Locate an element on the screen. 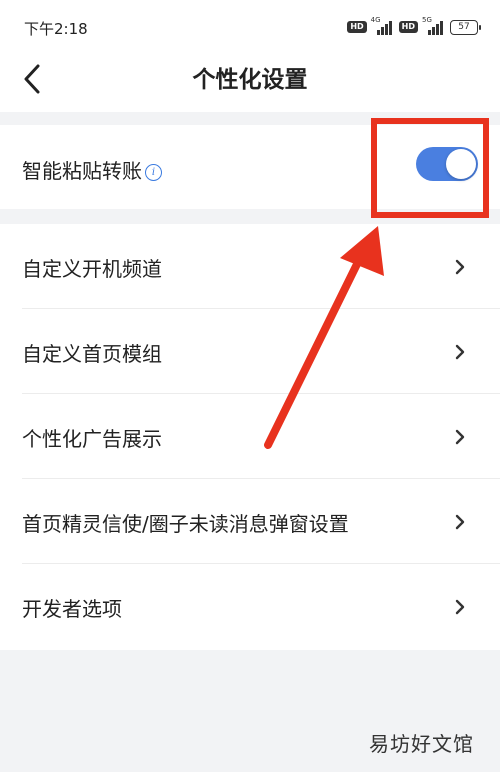 The image size is (500, 772). smart-paste-label-wrap: 智能粘贴转账 i is located at coordinates (92, 169).